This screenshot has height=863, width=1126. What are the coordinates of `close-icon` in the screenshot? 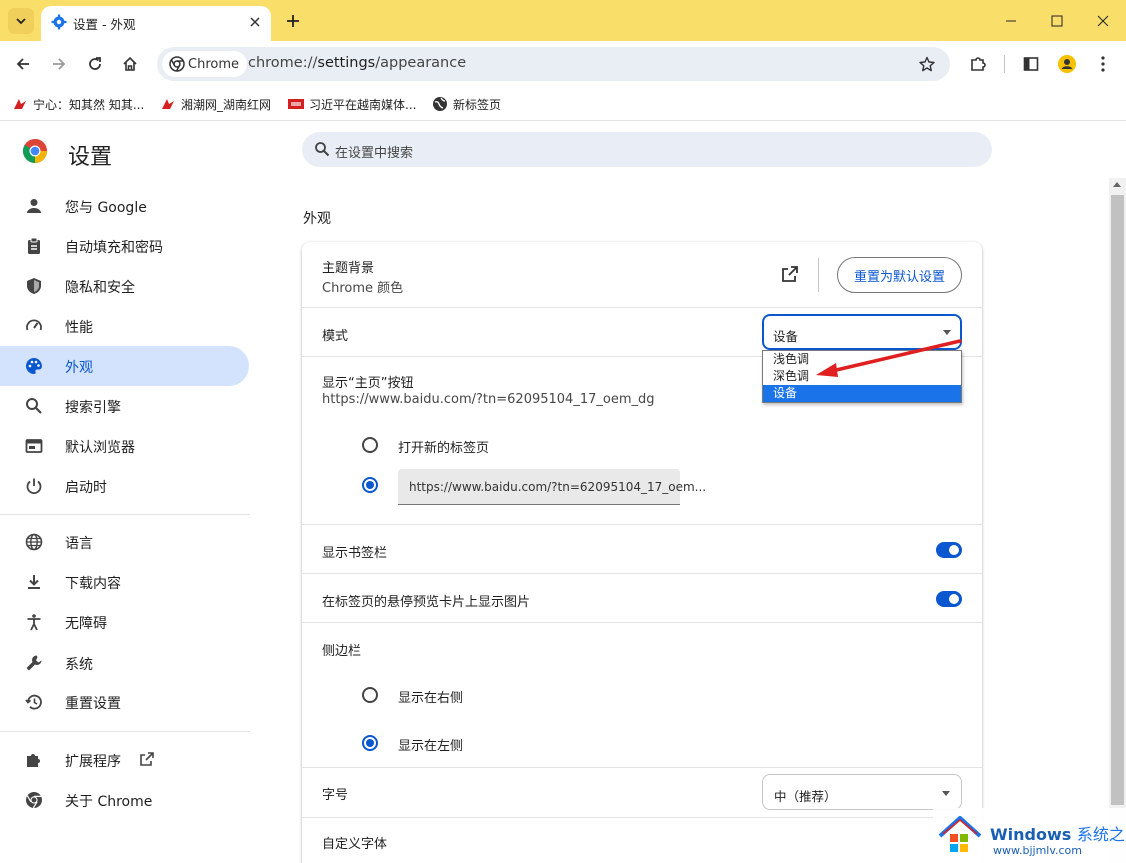 It's located at (255, 22).